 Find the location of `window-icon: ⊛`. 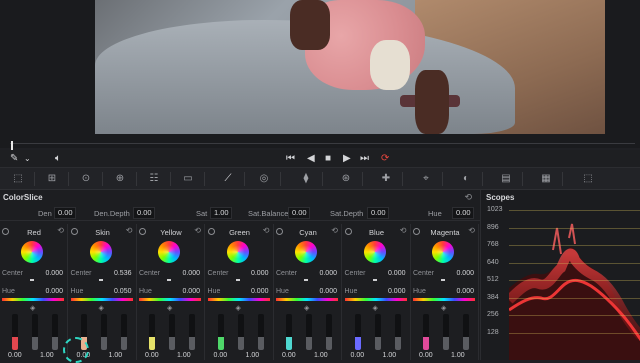

window-icon: ⊛ is located at coordinates (346, 178).